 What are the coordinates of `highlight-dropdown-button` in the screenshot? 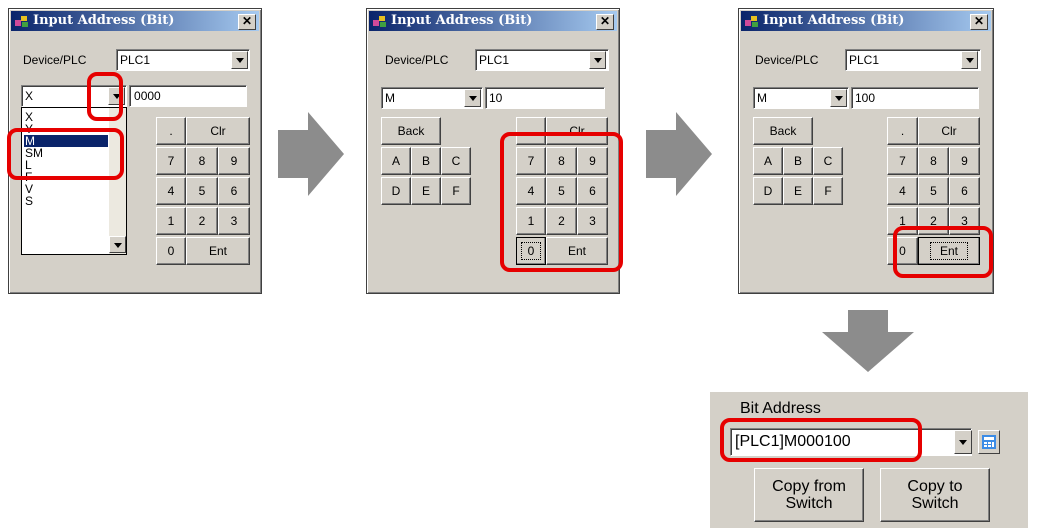 It's located at (105, 96).